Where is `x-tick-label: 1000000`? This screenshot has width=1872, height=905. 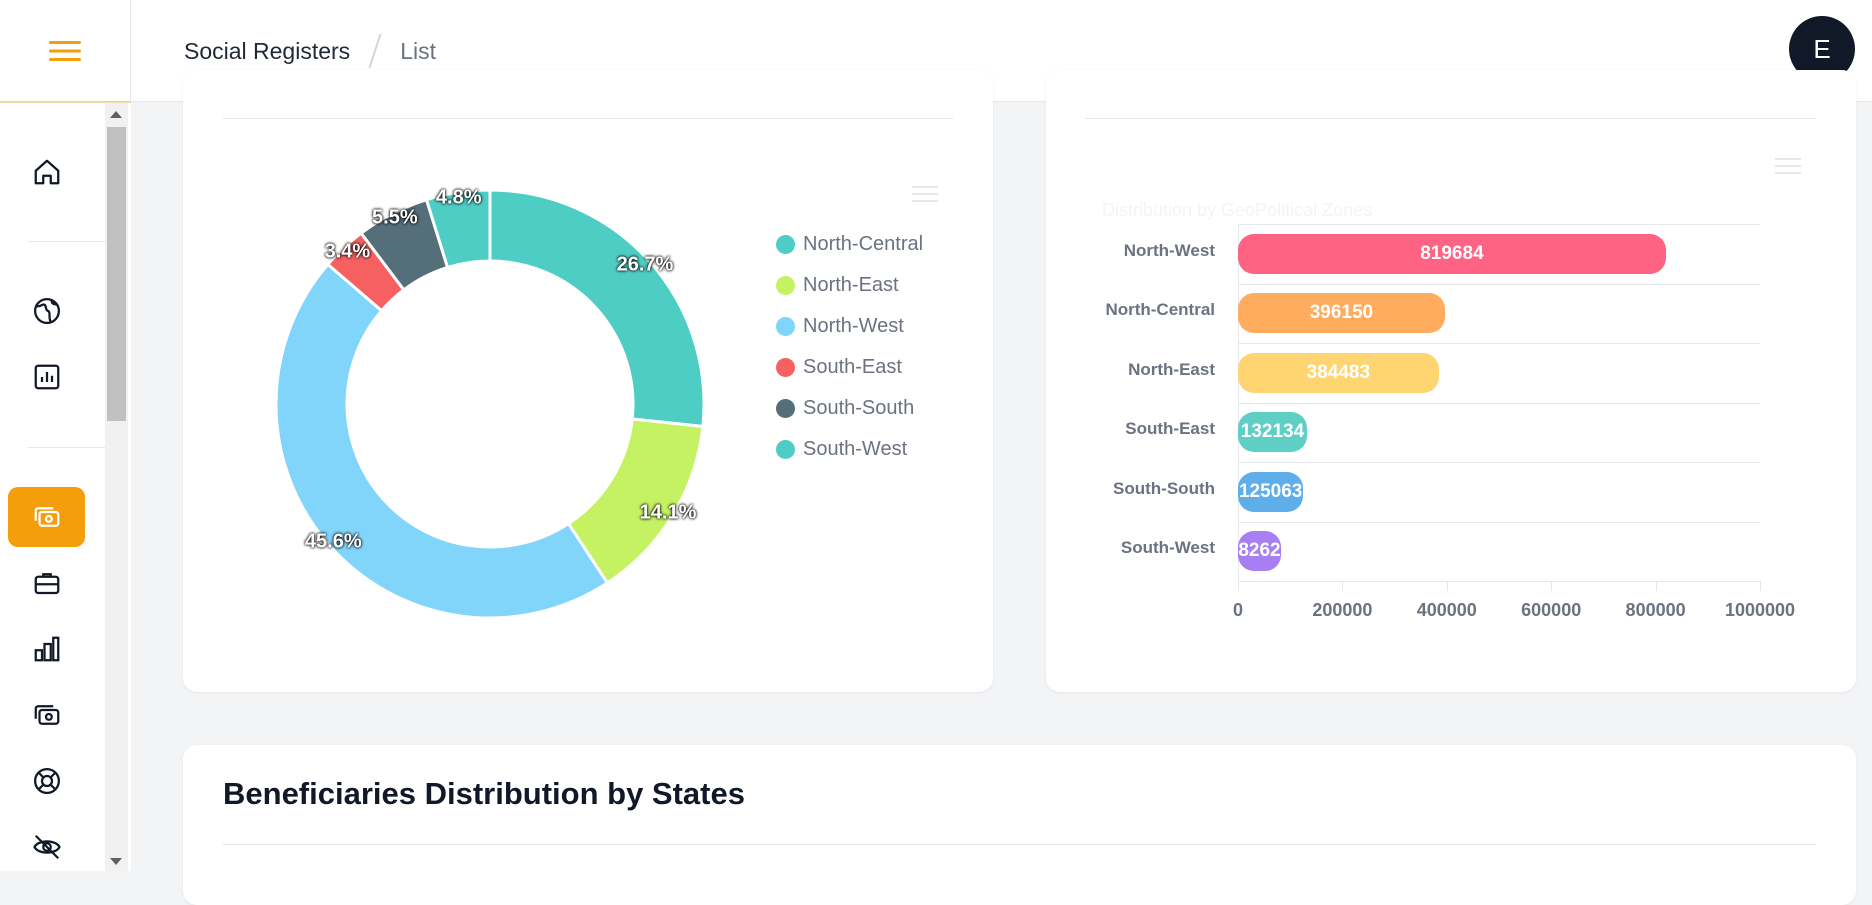
x-tick-label: 1000000 is located at coordinates (1760, 610).